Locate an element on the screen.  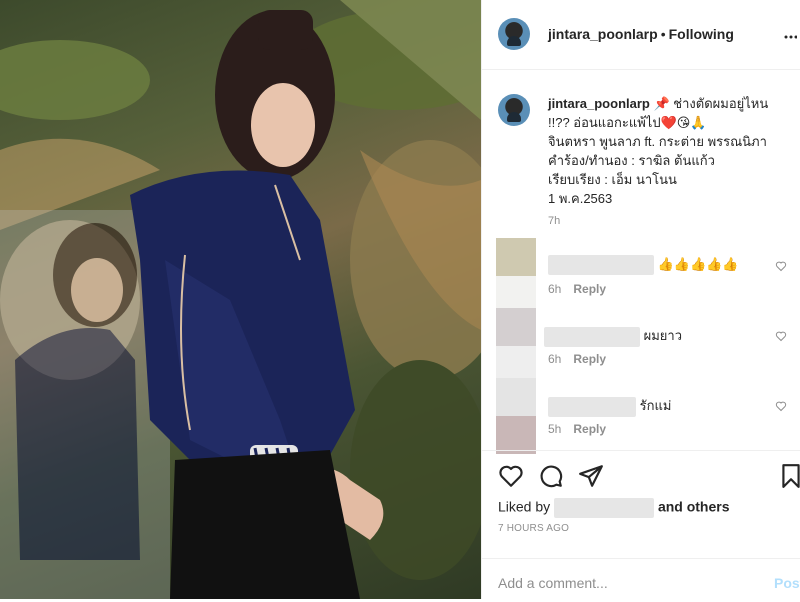
header-username: jintara_poonlarp is located at coordinates (603, 34).